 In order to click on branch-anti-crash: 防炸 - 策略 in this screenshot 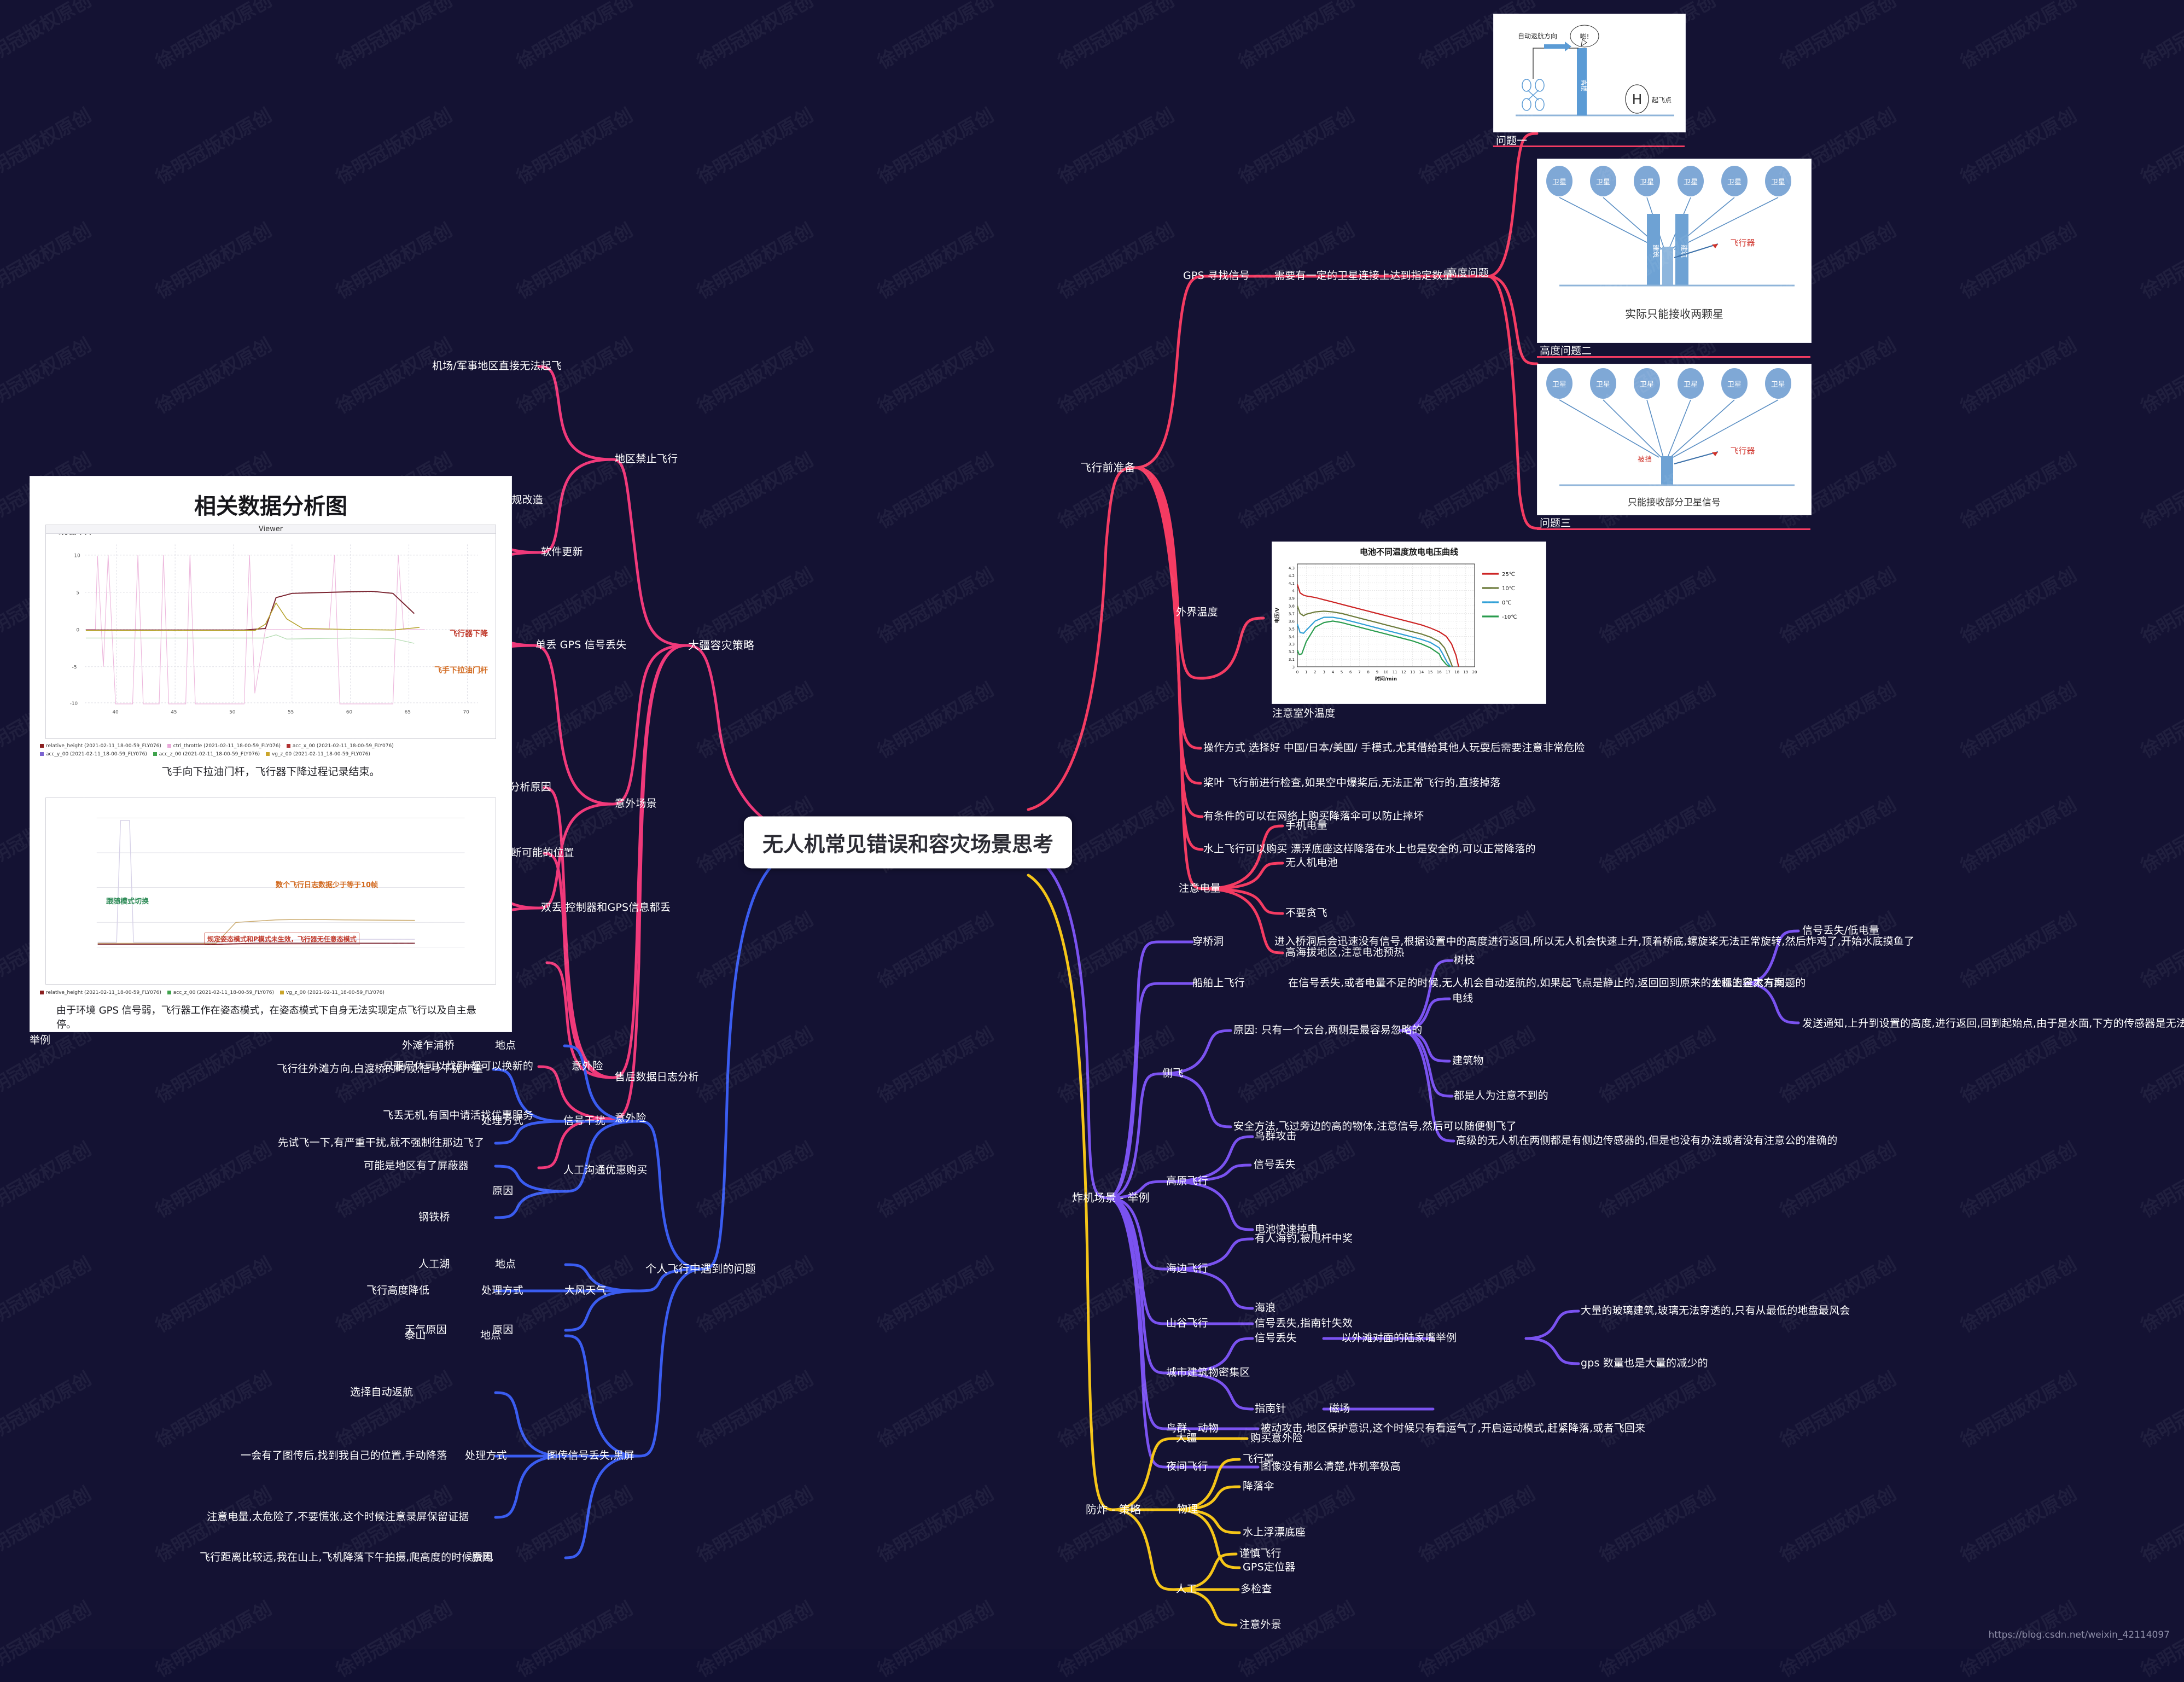, I will do `click(1113, 1510)`.